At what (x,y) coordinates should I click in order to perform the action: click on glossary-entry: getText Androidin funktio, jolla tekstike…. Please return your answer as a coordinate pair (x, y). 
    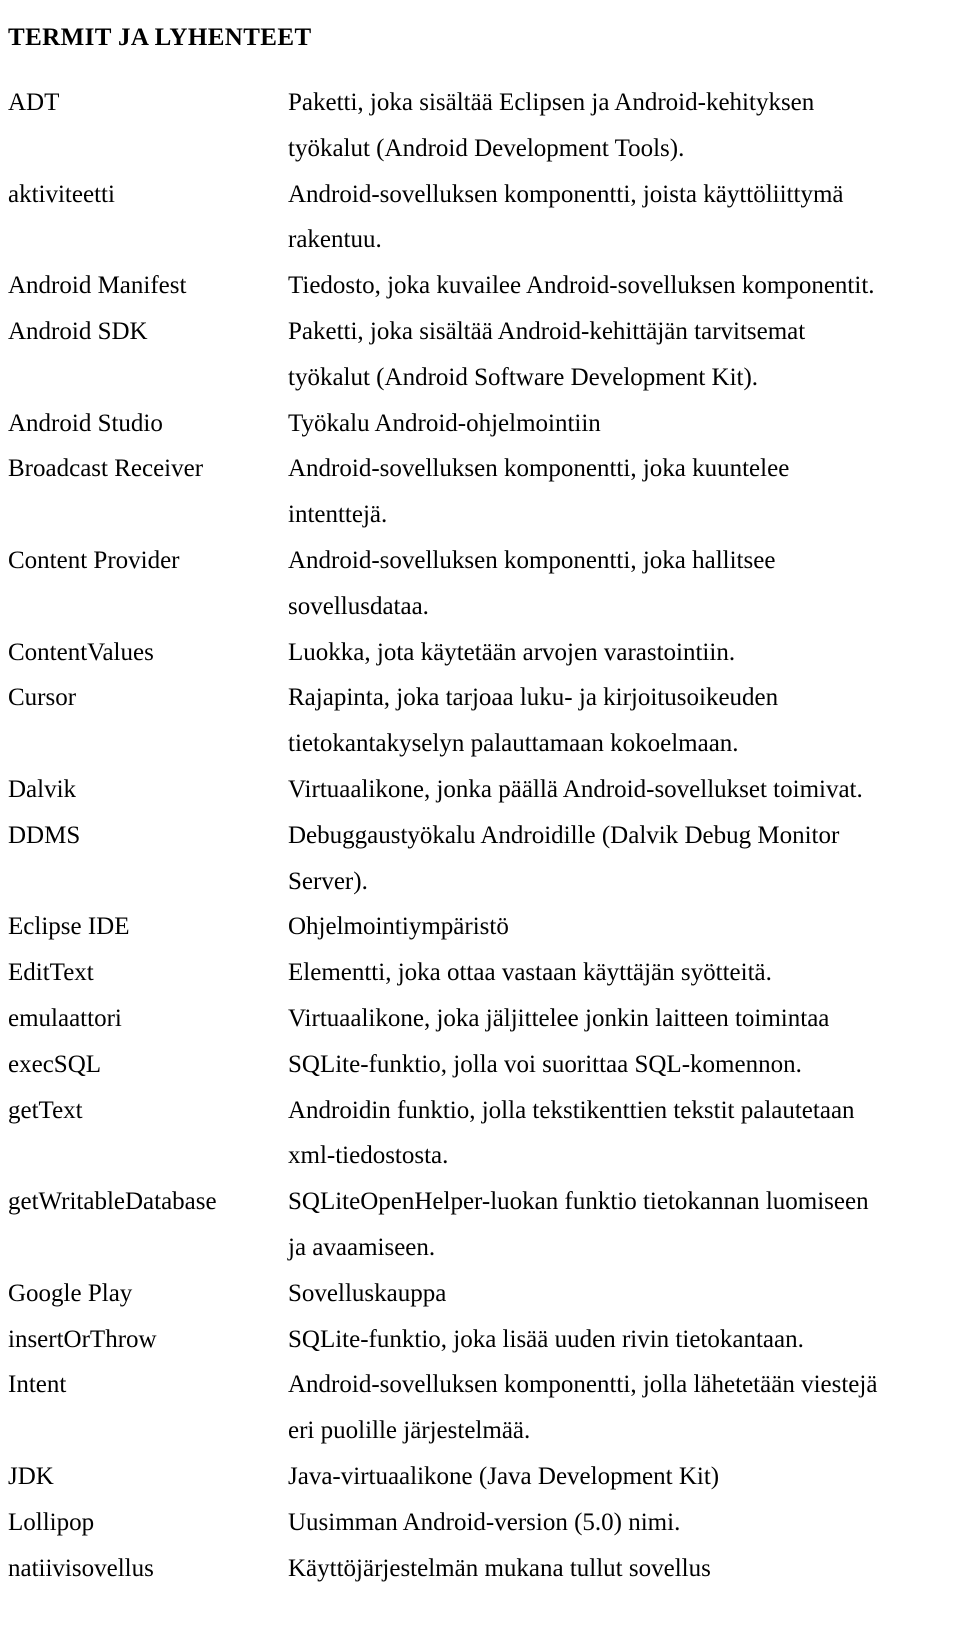
    Looking at the image, I should click on (480, 1134).